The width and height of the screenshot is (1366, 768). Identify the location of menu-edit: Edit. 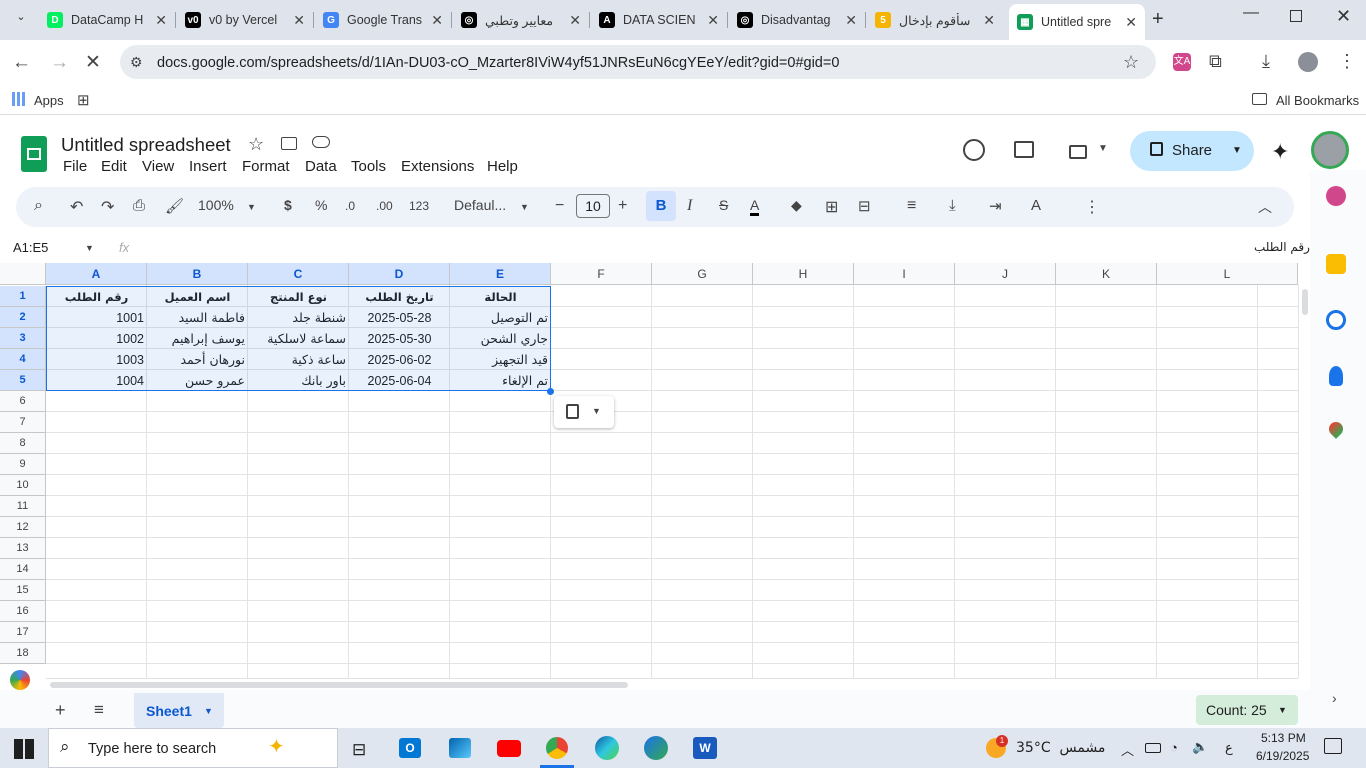
(114, 166).